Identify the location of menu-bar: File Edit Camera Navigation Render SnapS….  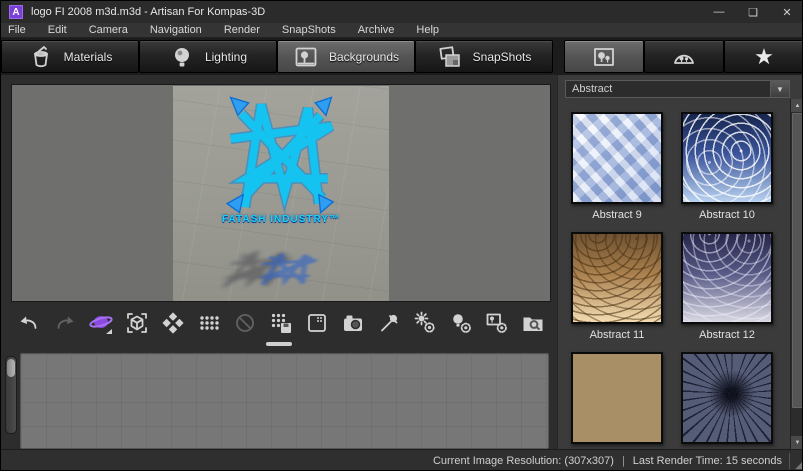
(401, 30).